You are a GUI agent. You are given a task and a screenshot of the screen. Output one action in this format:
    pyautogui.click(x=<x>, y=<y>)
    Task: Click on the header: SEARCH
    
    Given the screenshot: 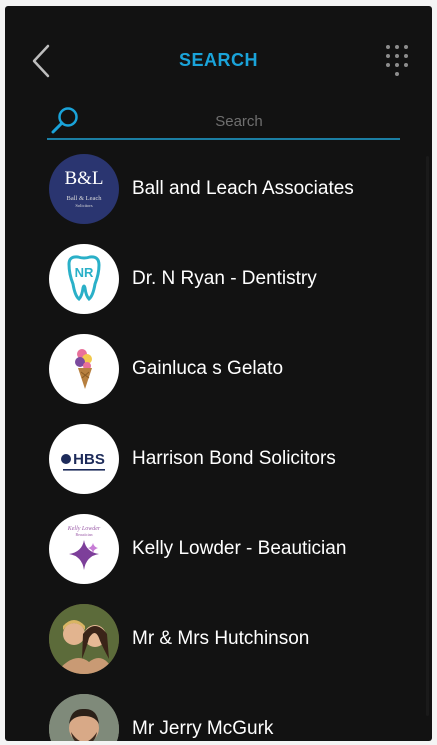 What is the action you would take?
    pyautogui.click(x=218, y=61)
    